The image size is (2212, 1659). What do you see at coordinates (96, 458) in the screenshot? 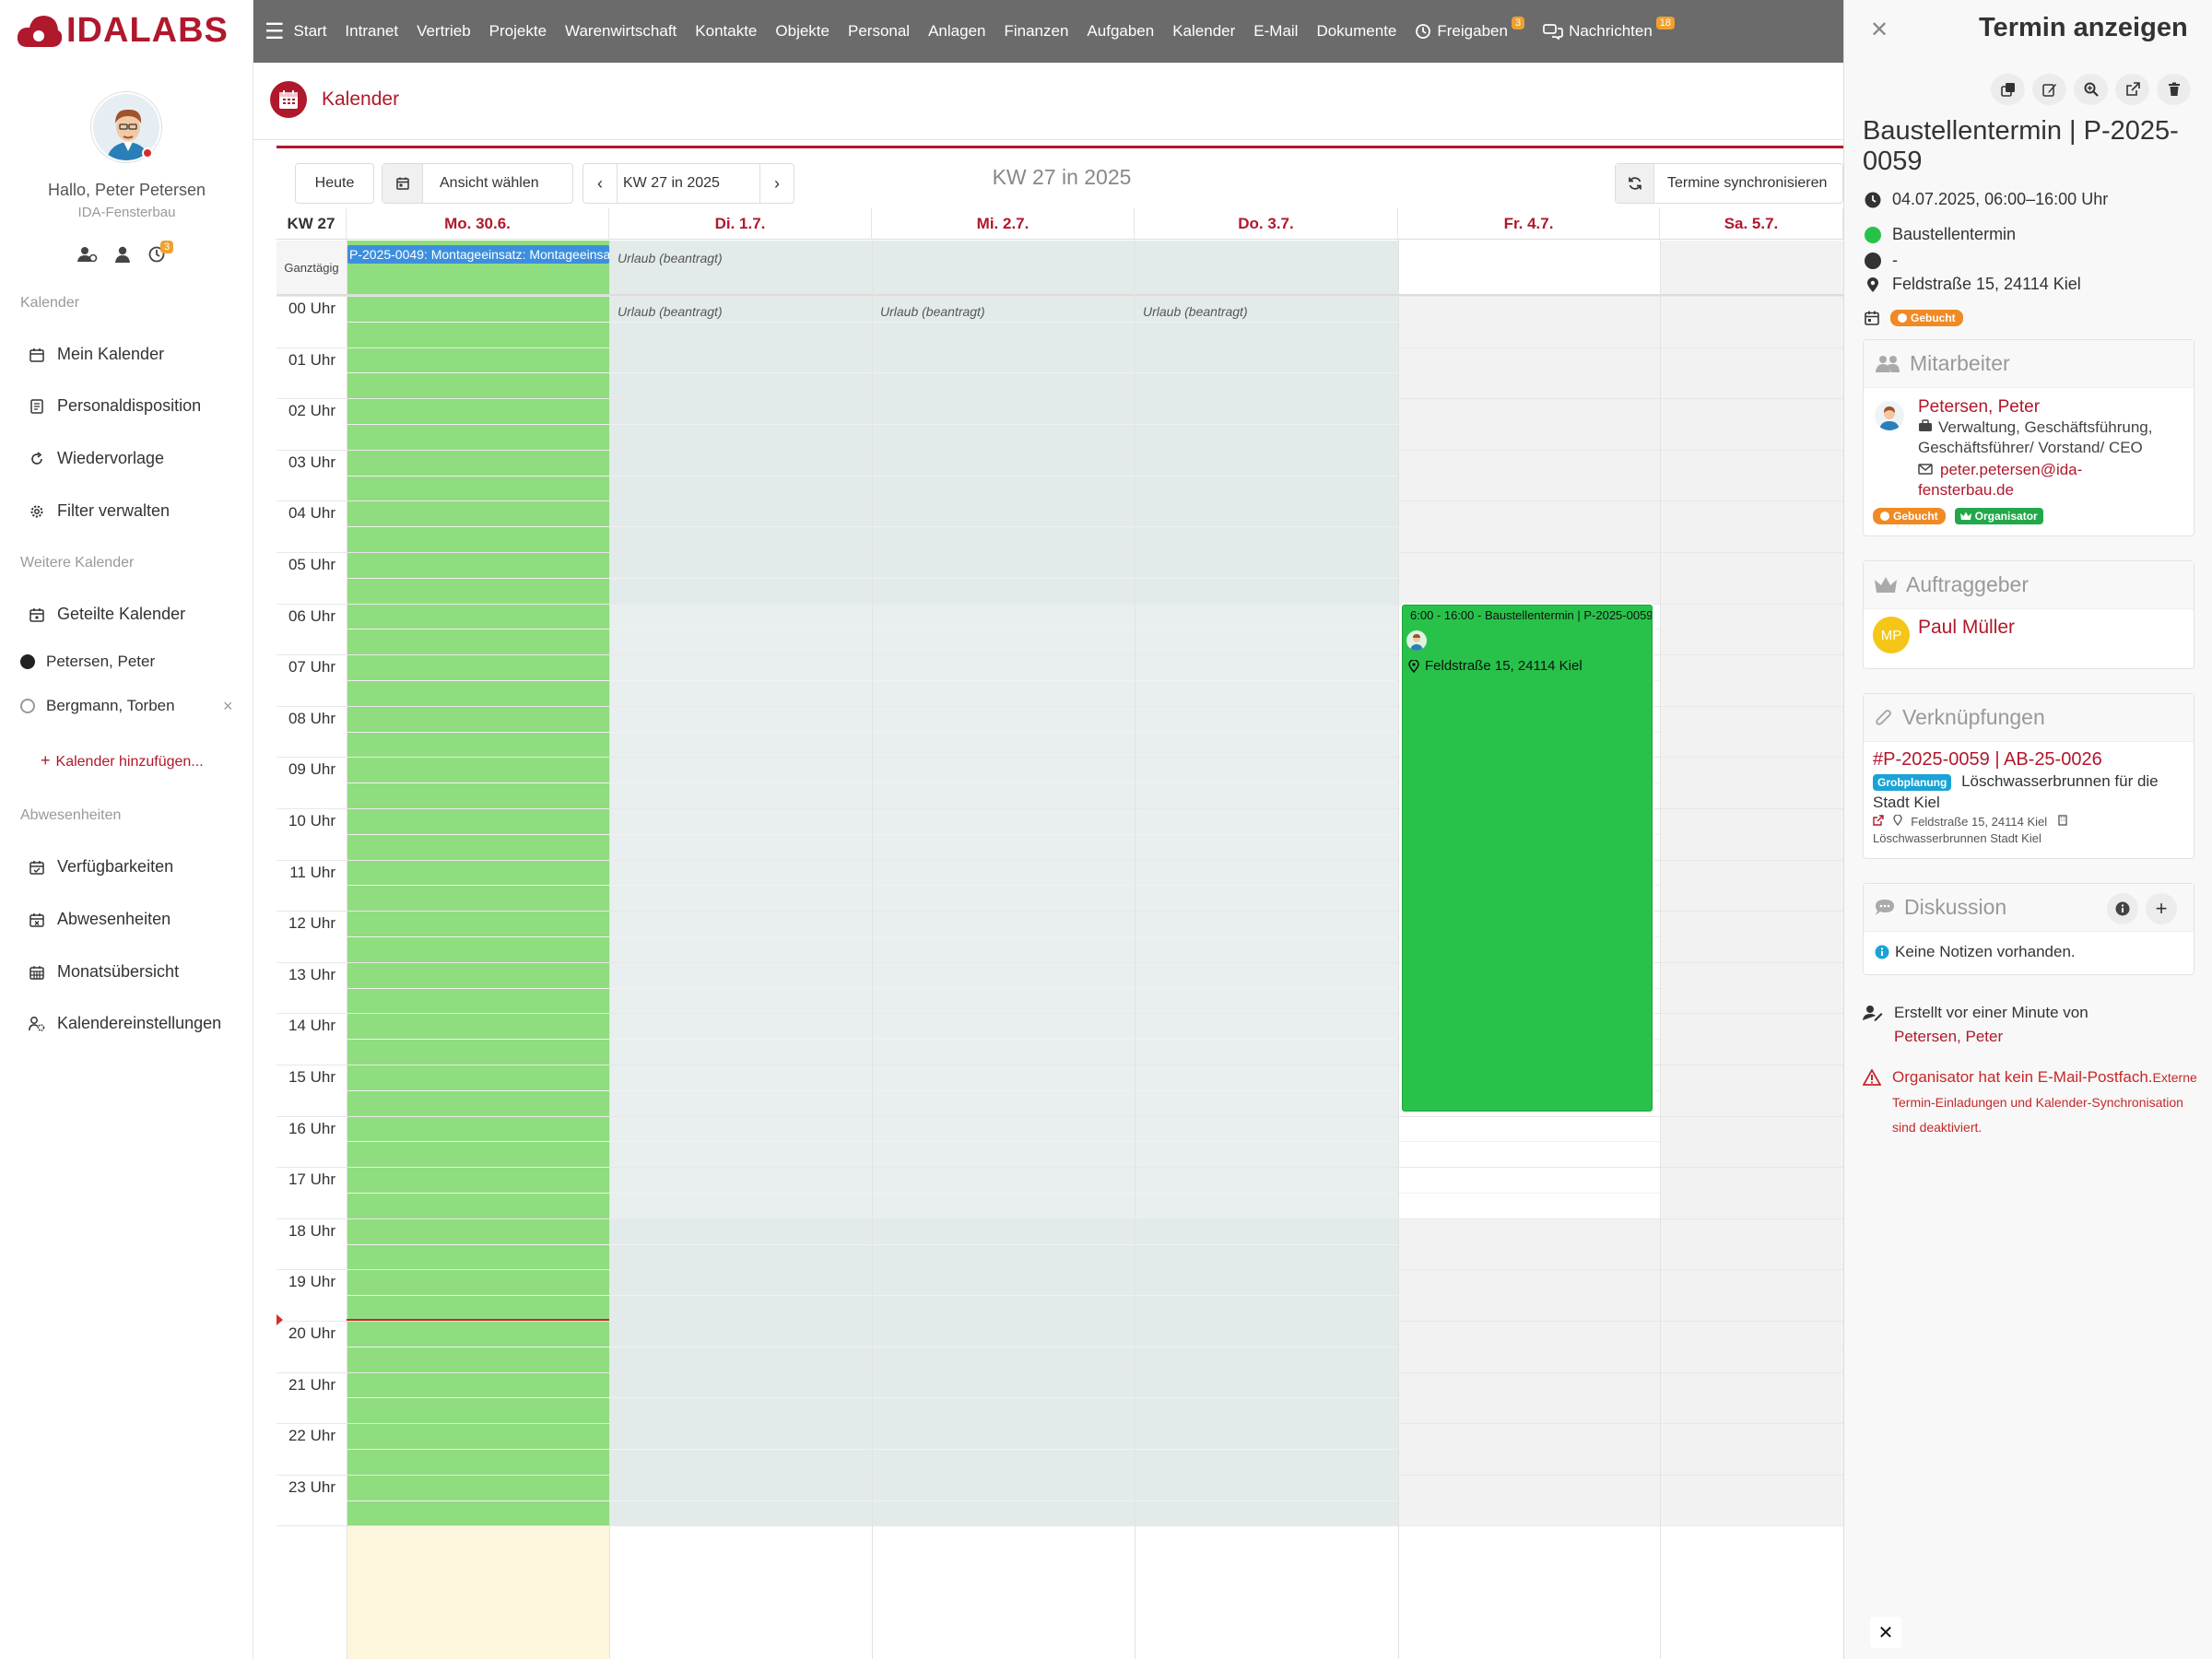
I see `sidebar-item-wiedervorlage: Wiedervorlage` at bounding box center [96, 458].